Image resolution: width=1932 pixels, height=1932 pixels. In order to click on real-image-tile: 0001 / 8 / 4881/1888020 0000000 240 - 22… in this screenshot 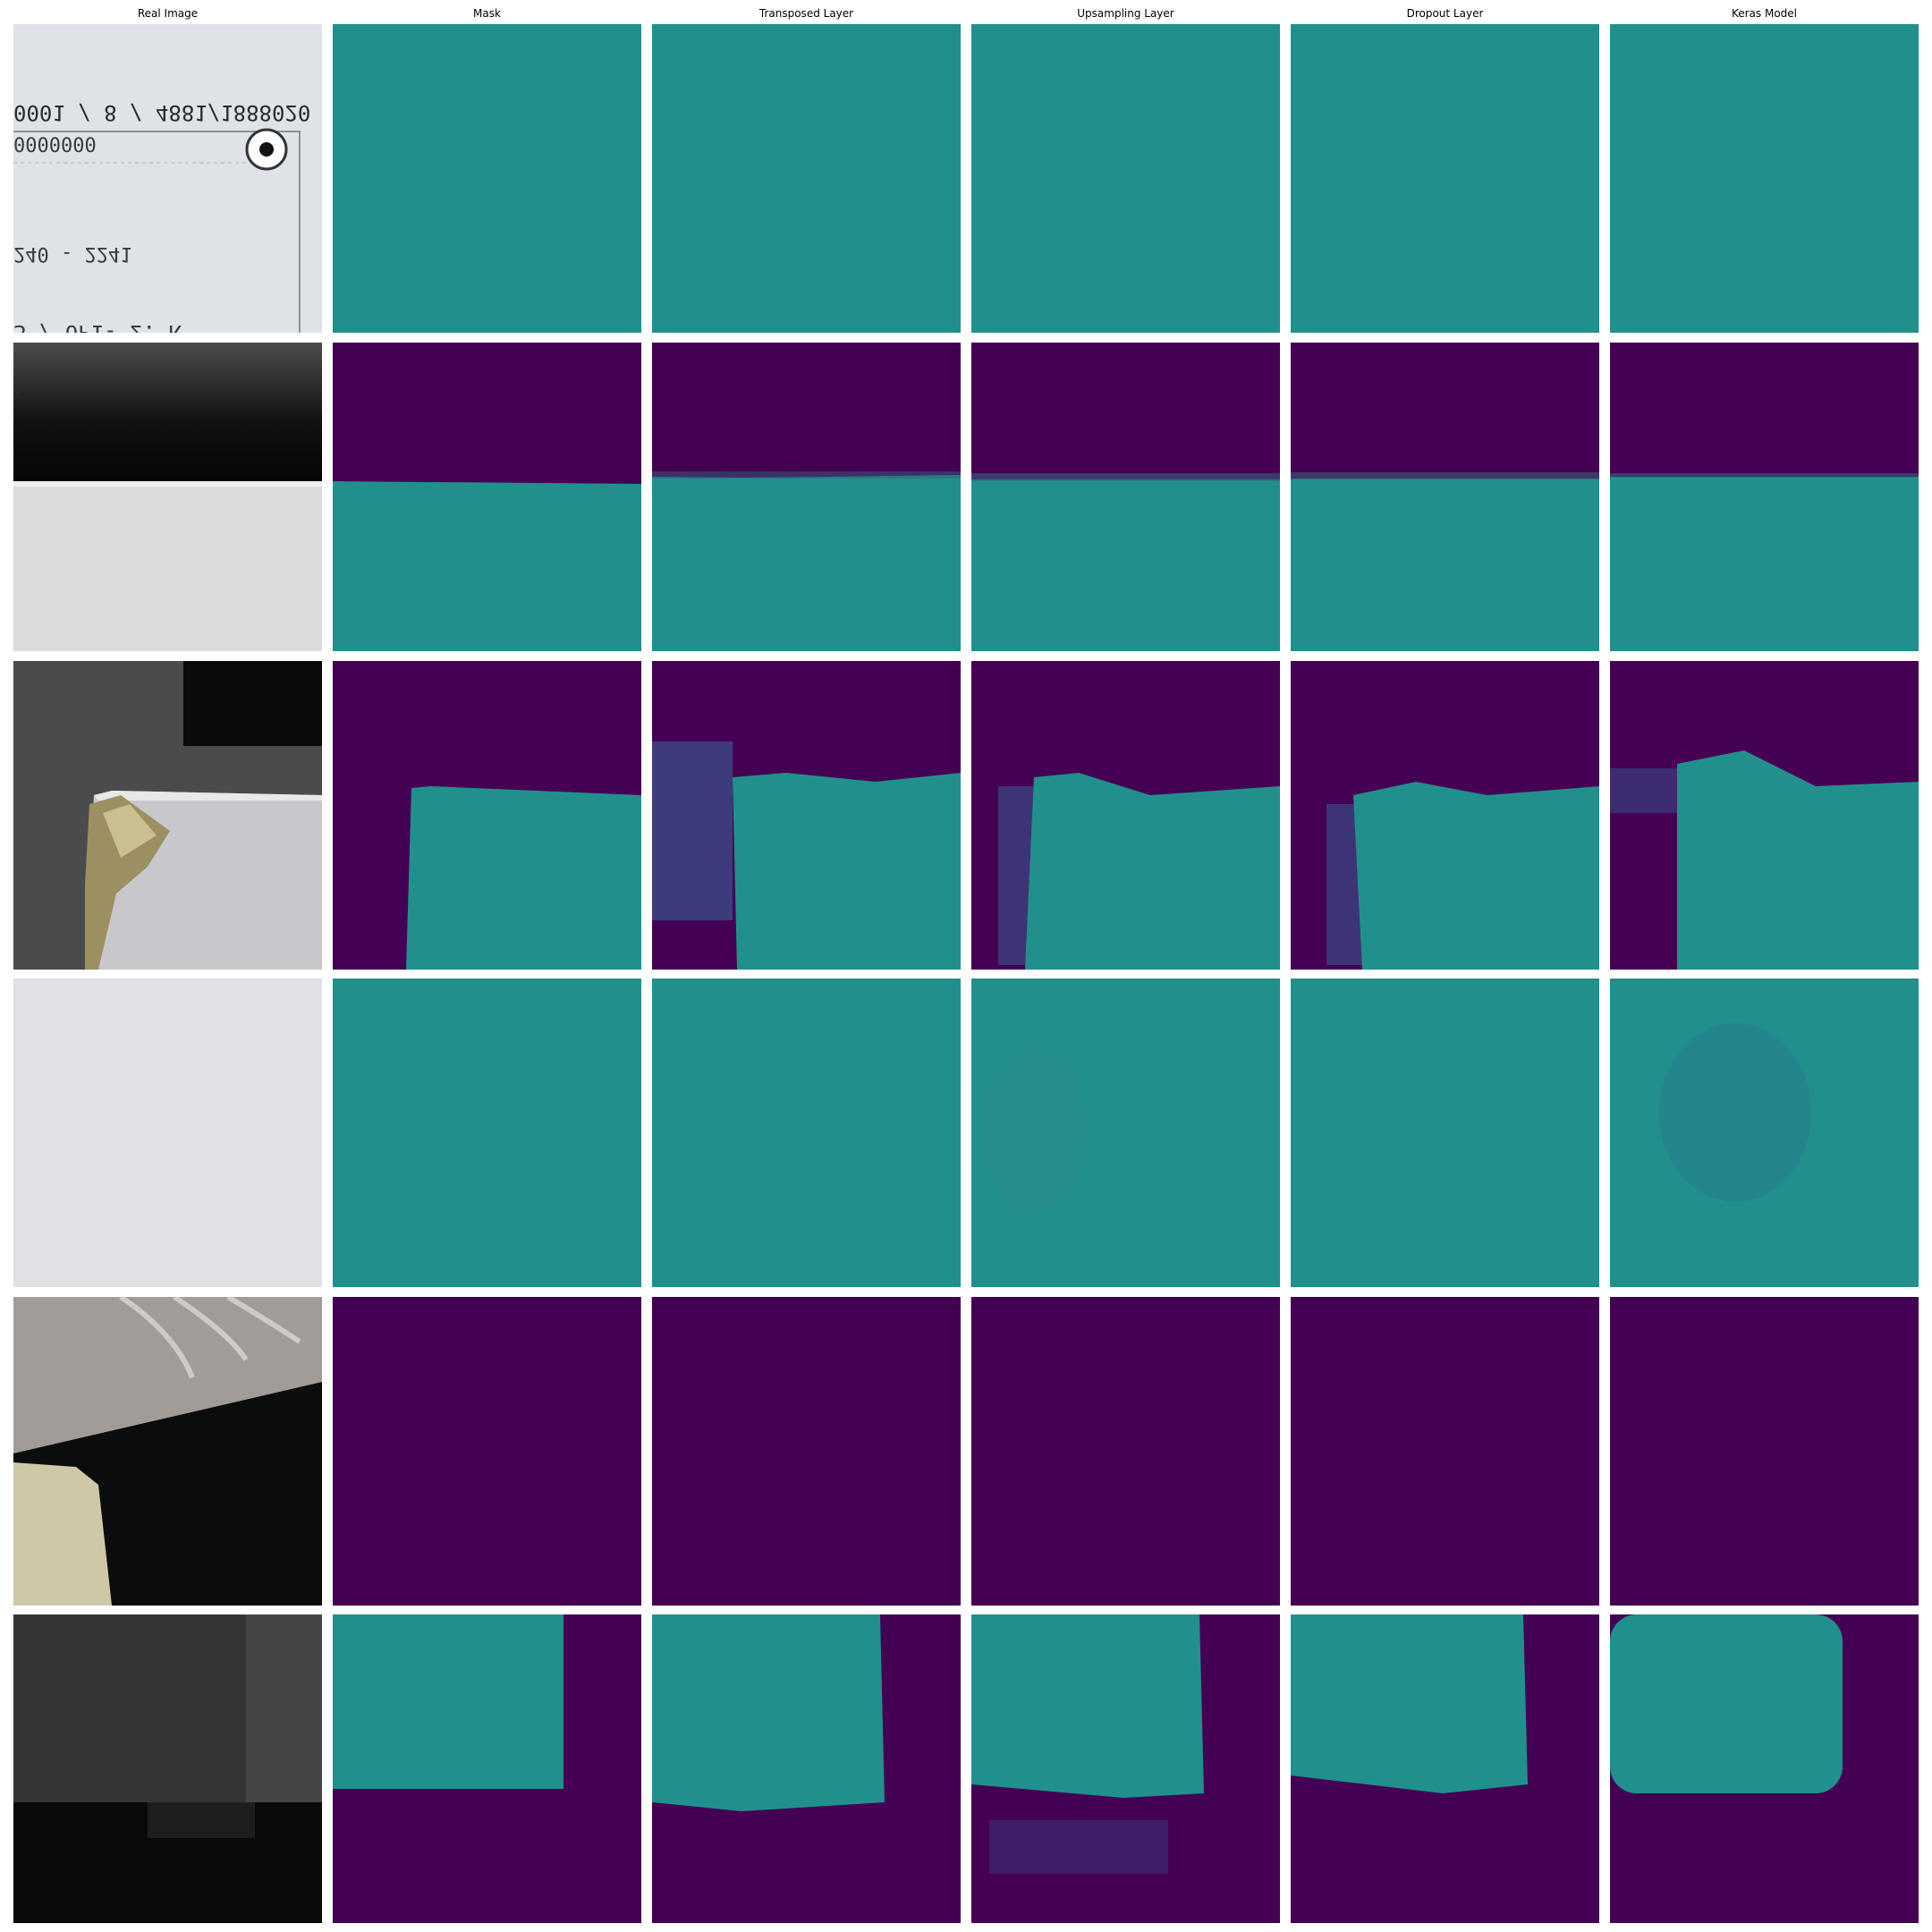, I will do `click(167, 178)`.